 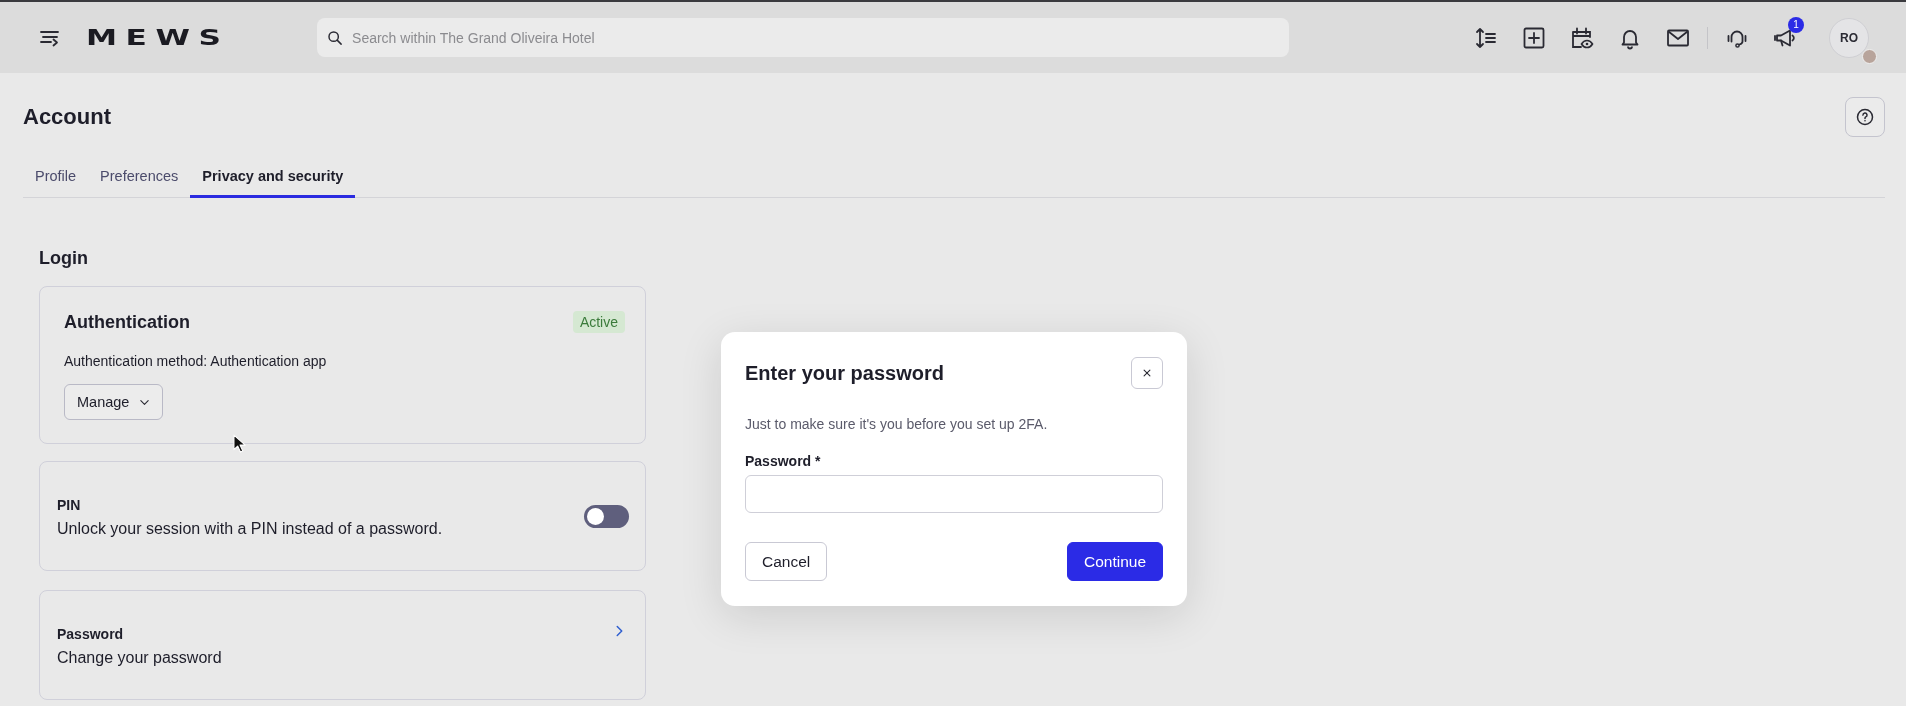 What do you see at coordinates (1869, 56) in the screenshot?
I see `profile-photo-placeholder` at bounding box center [1869, 56].